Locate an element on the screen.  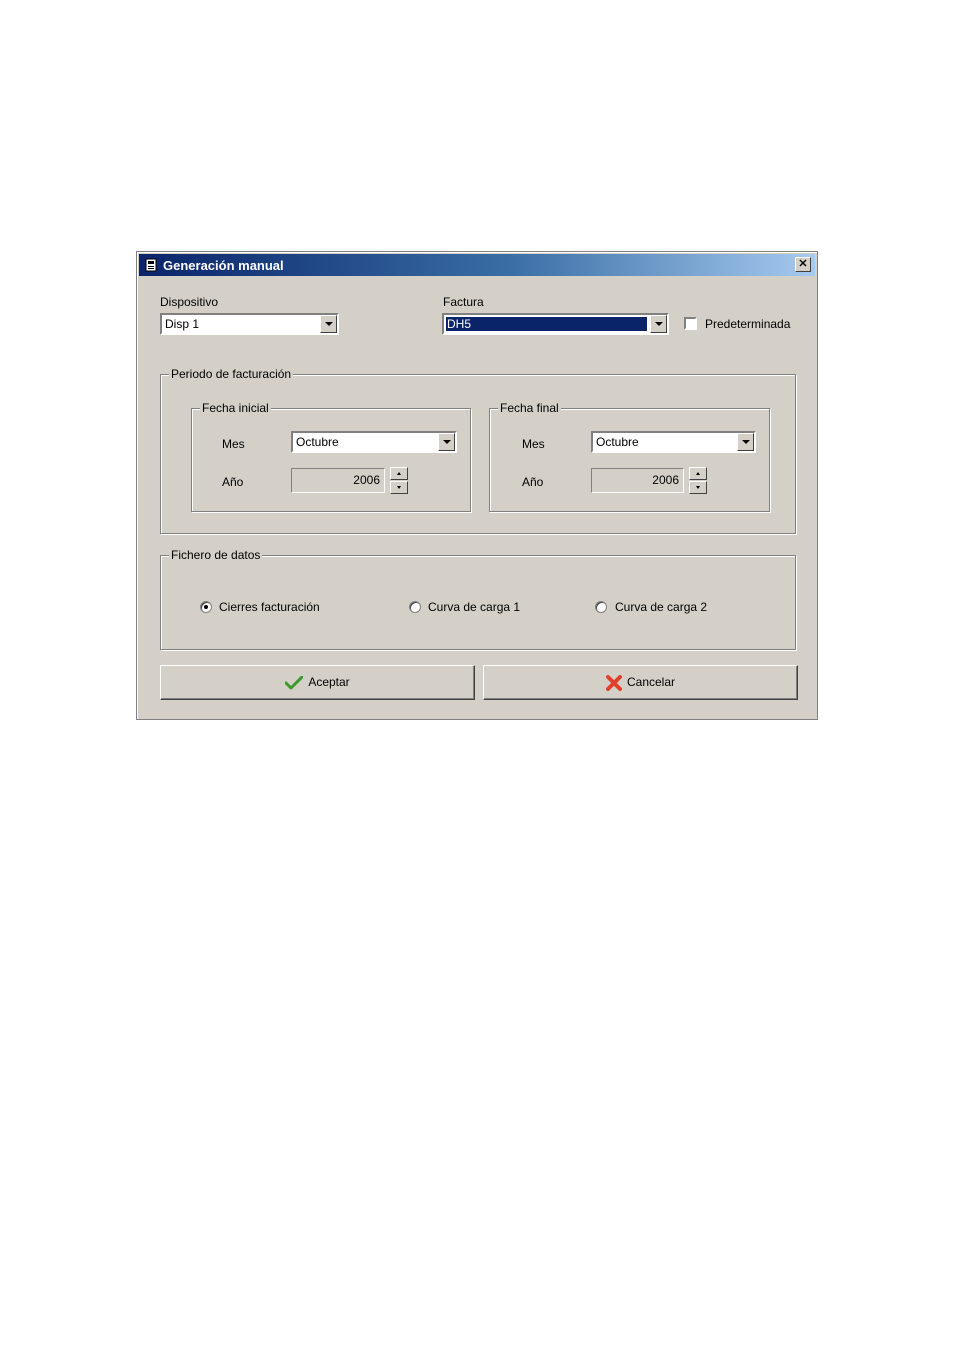
close-button: ✕ is located at coordinates (803, 264).